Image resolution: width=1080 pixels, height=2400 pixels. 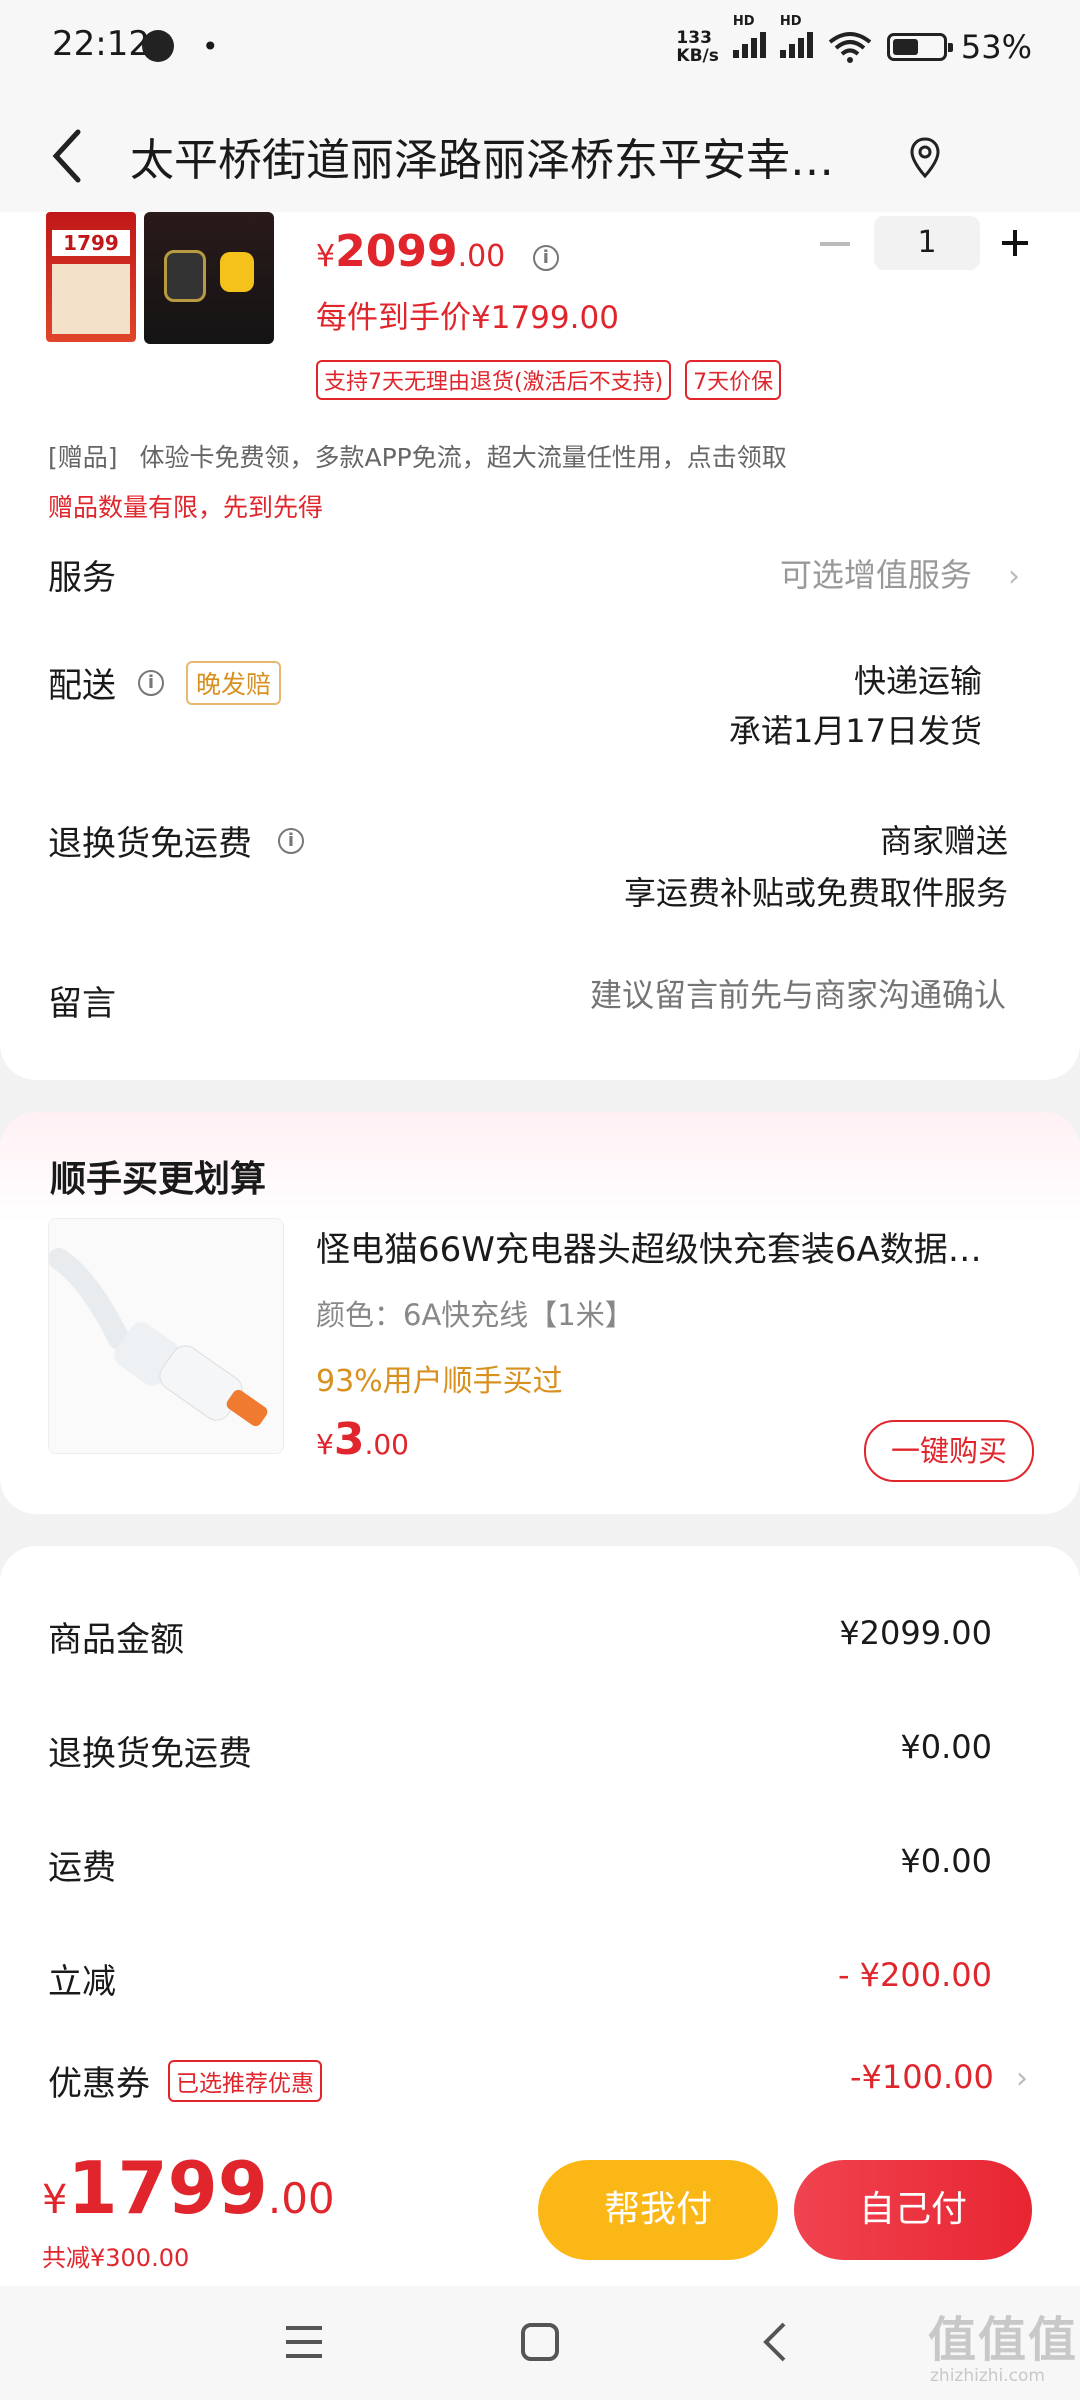 What do you see at coordinates (925, 158) in the screenshot?
I see `location-pin-icon` at bounding box center [925, 158].